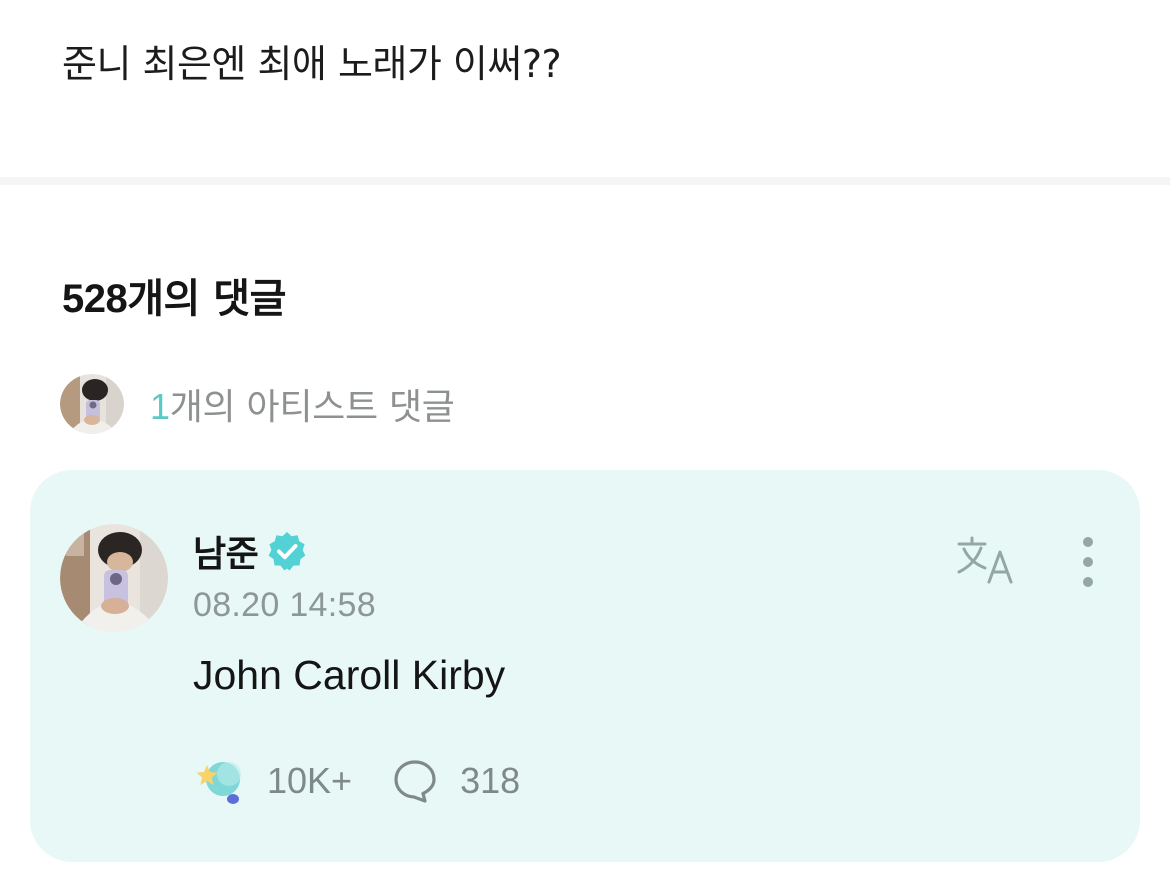 The width and height of the screenshot is (1170, 884). Describe the element at coordinates (415, 781) in the screenshot. I see `speech-bubble-icon` at that location.